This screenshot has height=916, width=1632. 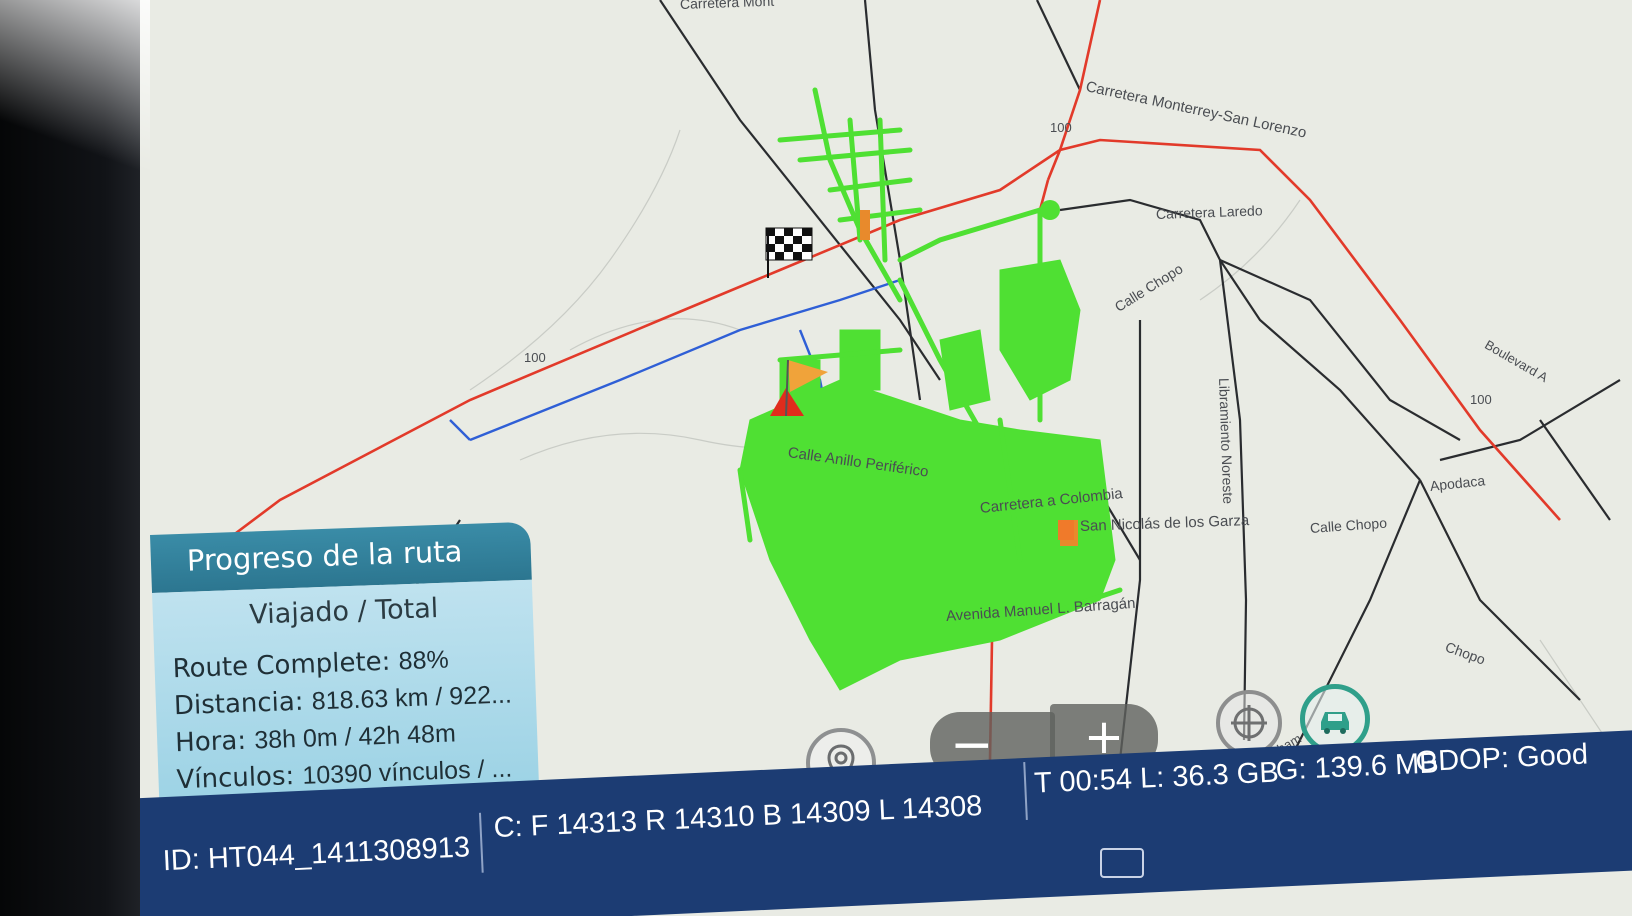 What do you see at coordinates (75, 458) in the screenshot?
I see `screen-glare` at bounding box center [75, 458].